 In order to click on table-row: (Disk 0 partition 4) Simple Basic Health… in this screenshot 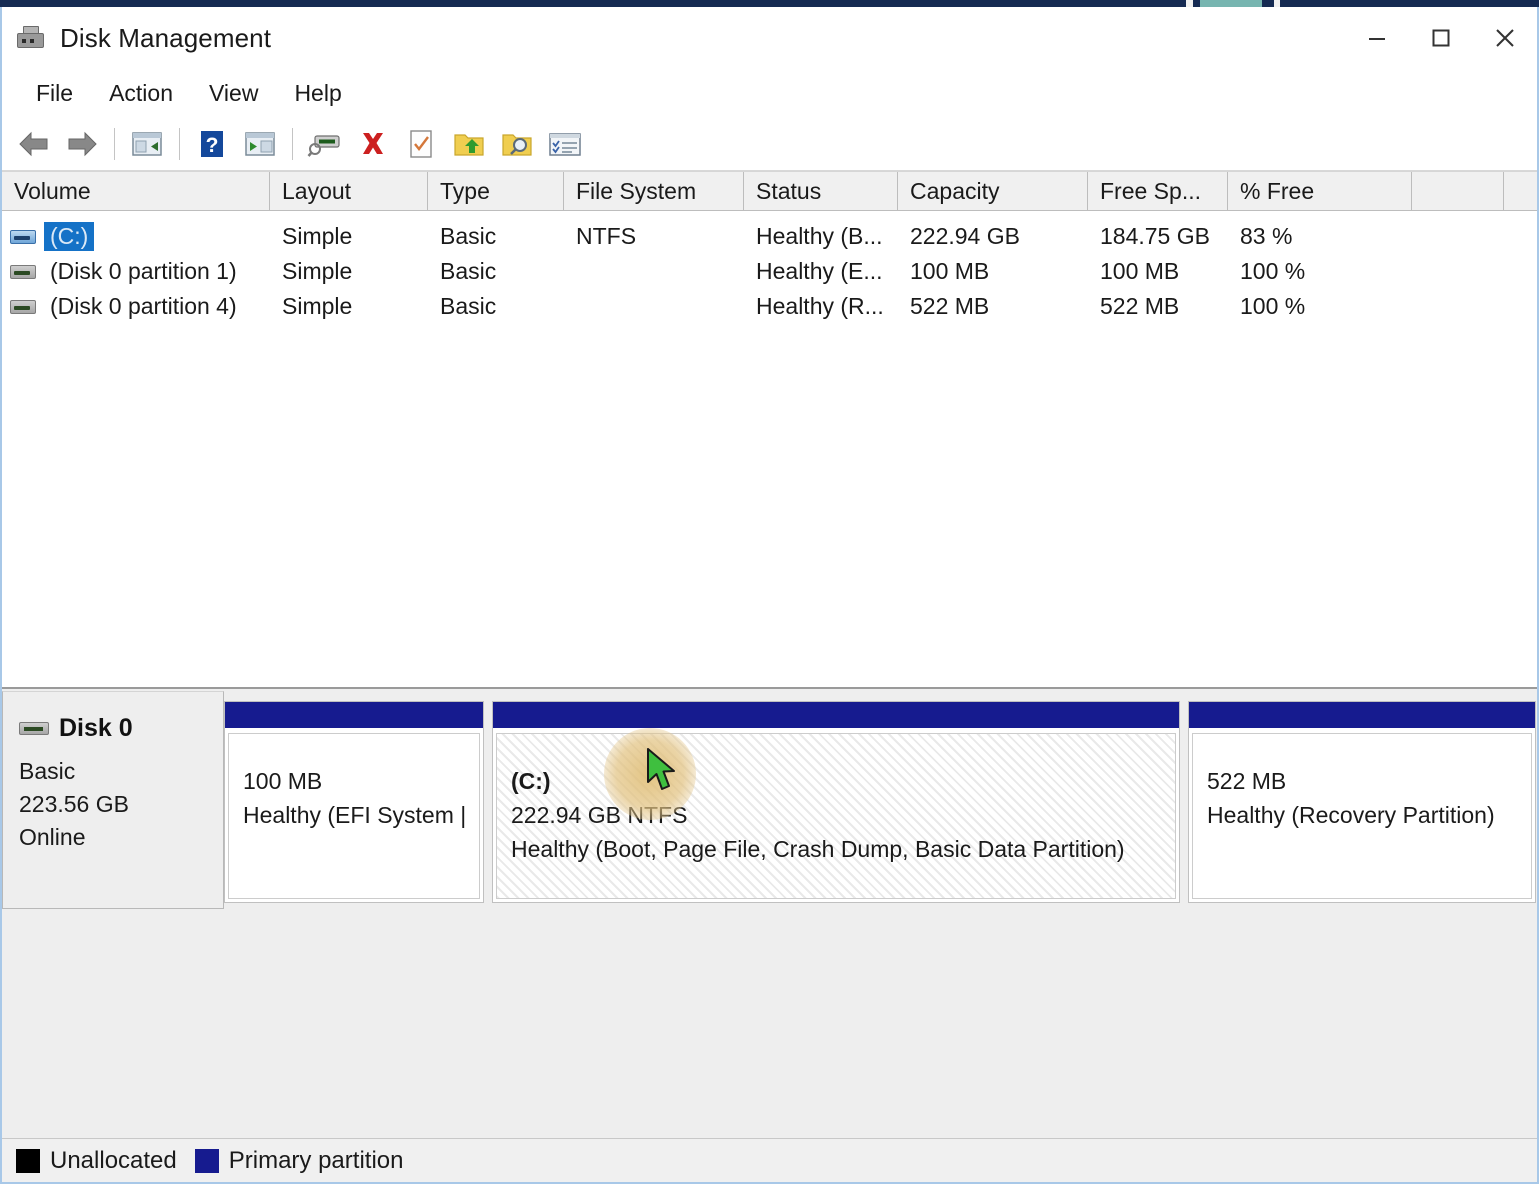, I will do `click(769, 306)`.